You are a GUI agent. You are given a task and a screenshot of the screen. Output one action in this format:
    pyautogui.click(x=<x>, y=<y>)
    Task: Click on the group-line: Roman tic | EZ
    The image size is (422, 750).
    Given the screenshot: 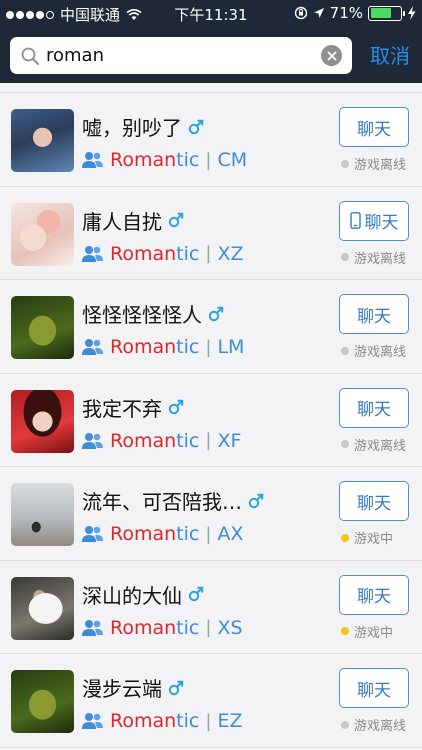 What is the action you would take?
    pyautogui.click(x=162, y=721)
    